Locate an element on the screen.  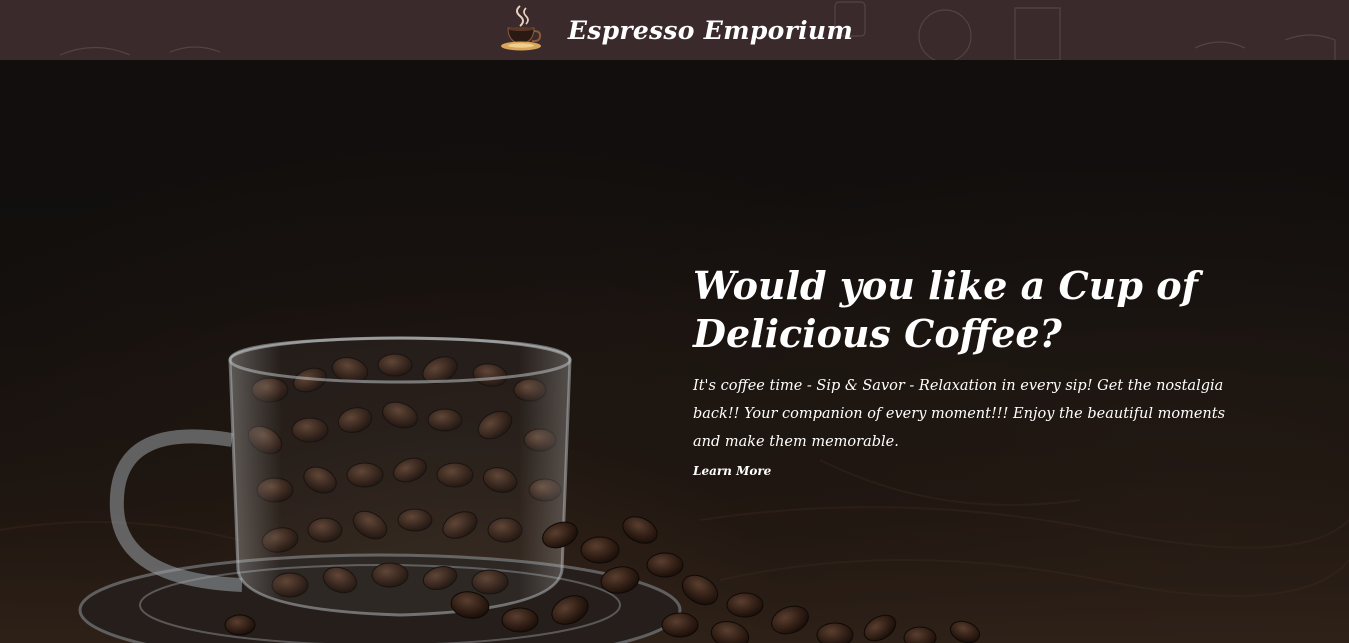
learn-more-button: Learn More is located at coordinates (732, 471).